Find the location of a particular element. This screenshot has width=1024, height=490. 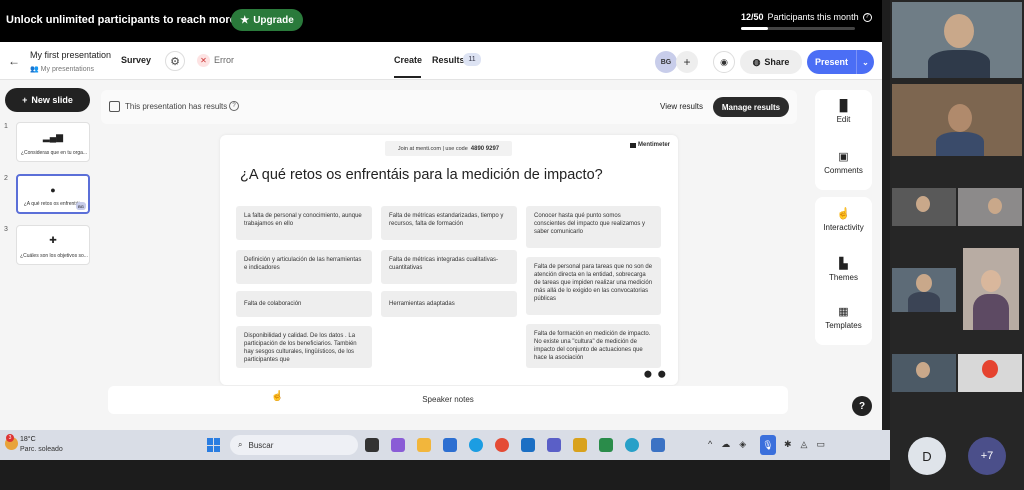

chevron-down-icon: ⌄ is located at coordinates (865, 62).